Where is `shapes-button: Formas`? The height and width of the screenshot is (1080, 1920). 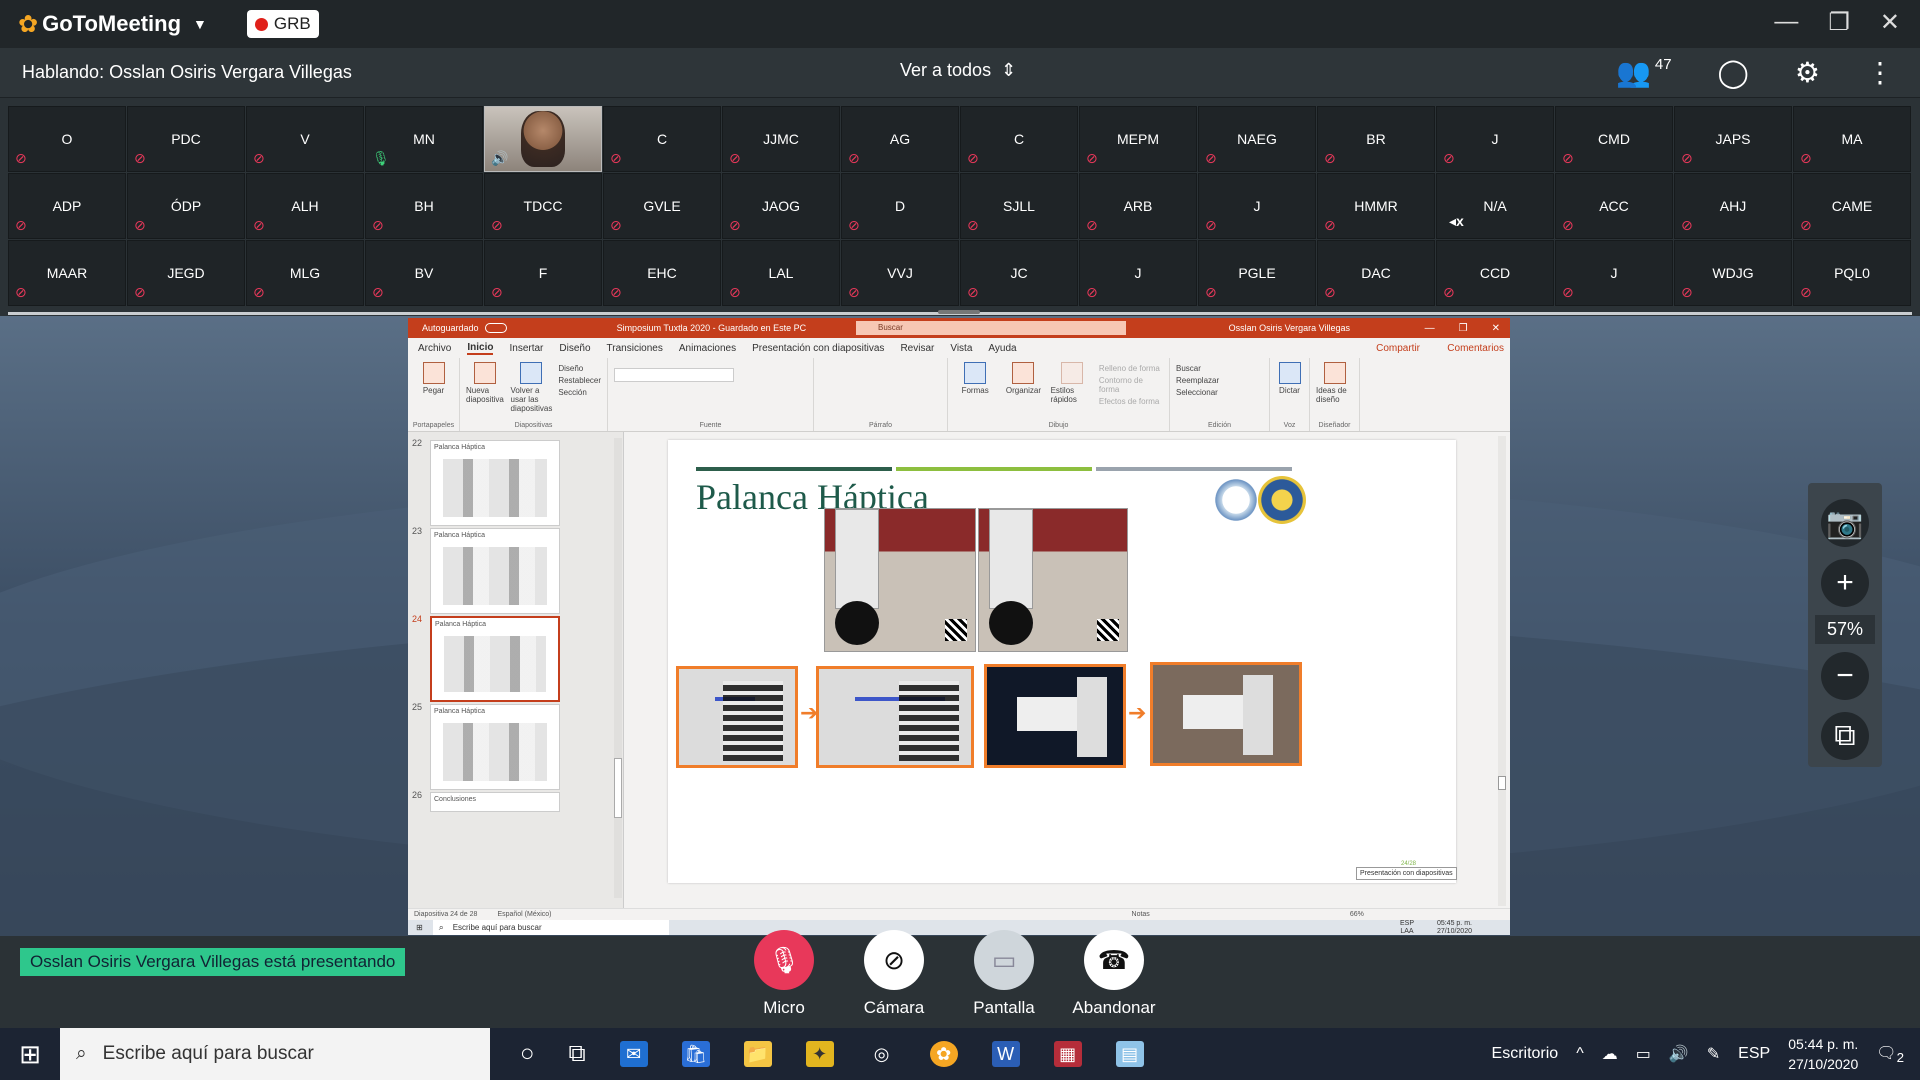 shapes-button: Formas is located at coordinates (975, 394).